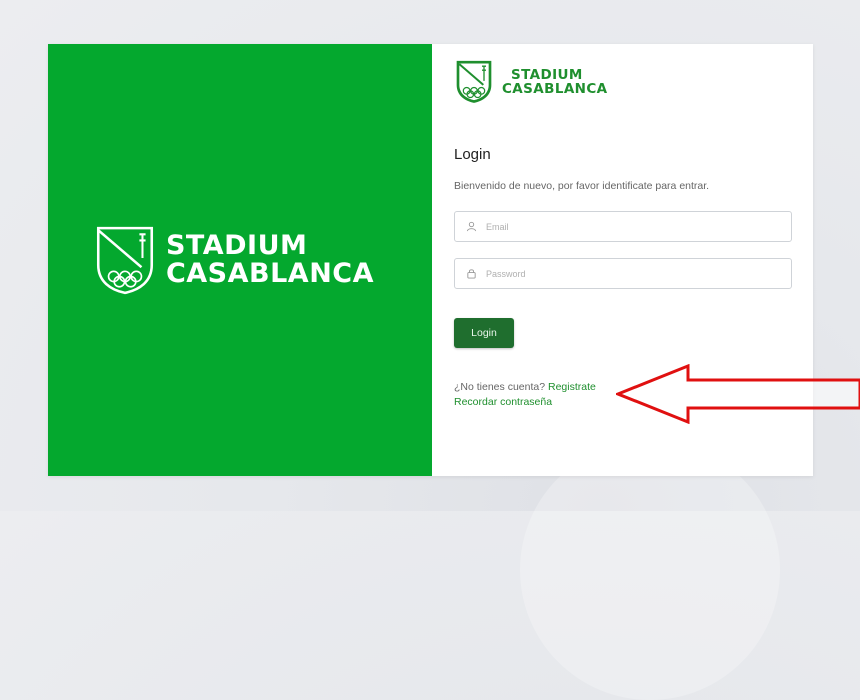 The width and height of the screenshot is (860, 700). What do you see at coordinates (500, 387) in the screenshot?
I see `no-account-text: ¿No tienes cuenta?` at bounding box center [500, 387].